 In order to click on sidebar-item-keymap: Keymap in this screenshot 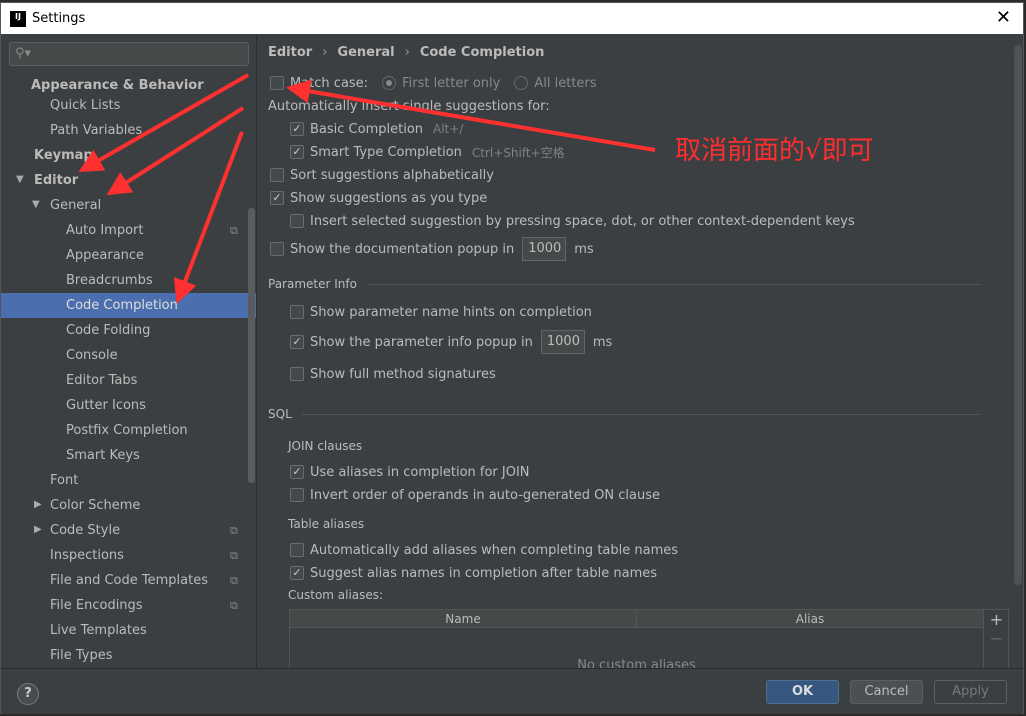, I will do `click(145, 155)`.